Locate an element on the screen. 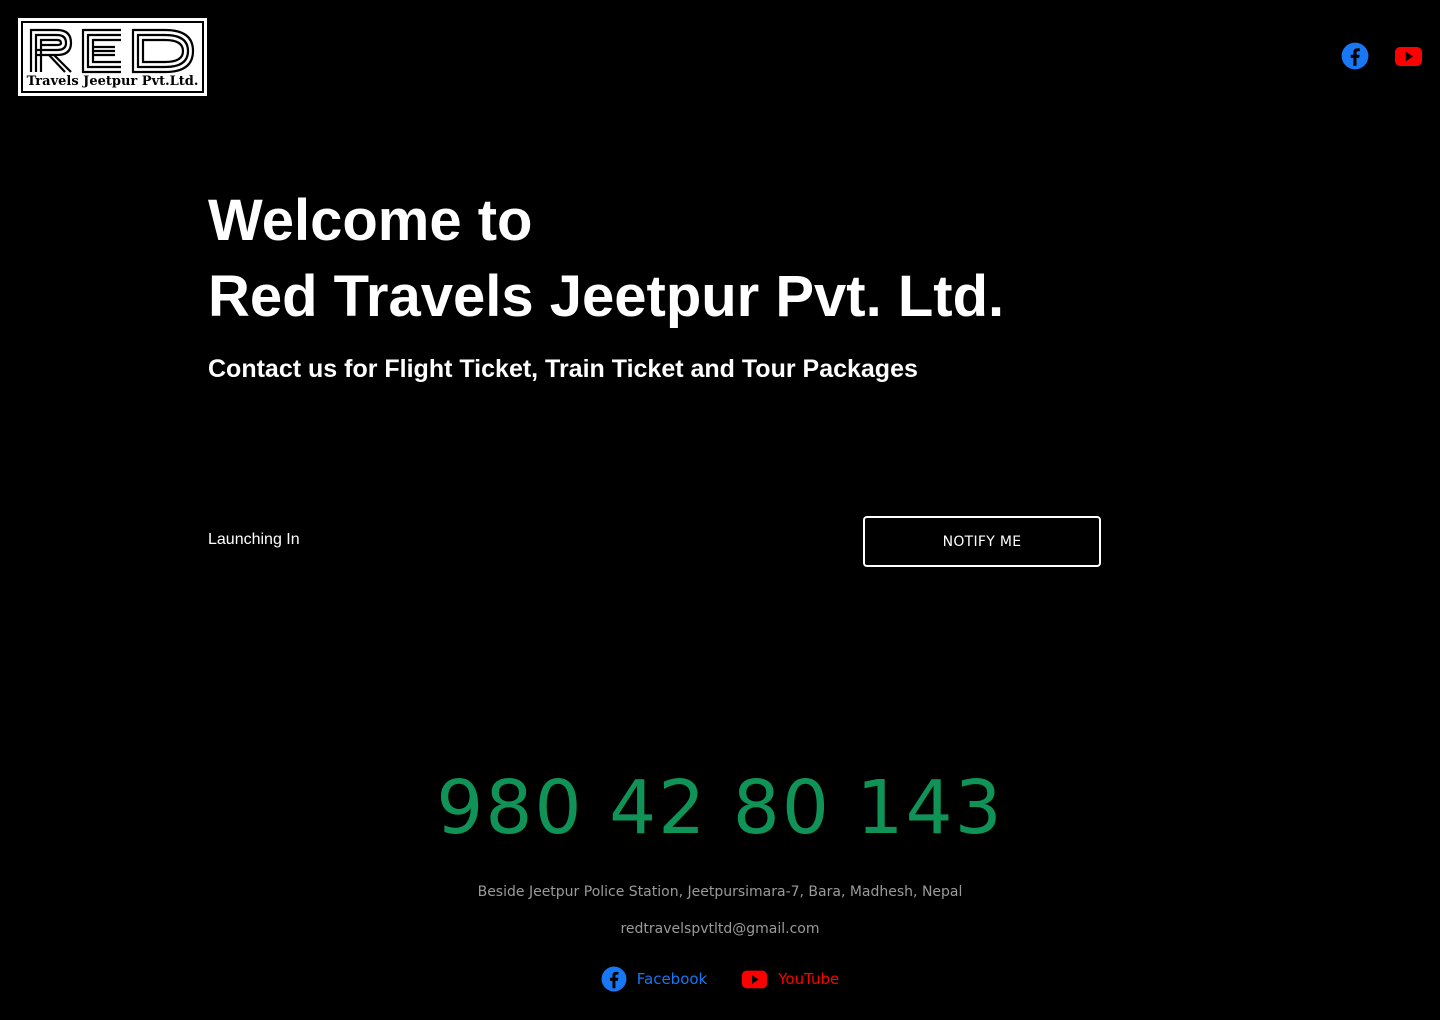 This screenshot has width=1440, height=1020. email-text: redtravelspvtltd@gmail.com is located at coordinates (720, 929).